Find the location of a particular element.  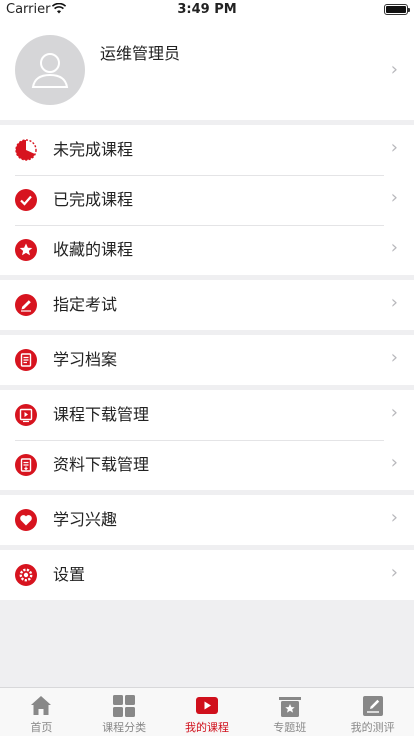

tab-course-categories: 课程分类 is located at coordinates (124, 712).